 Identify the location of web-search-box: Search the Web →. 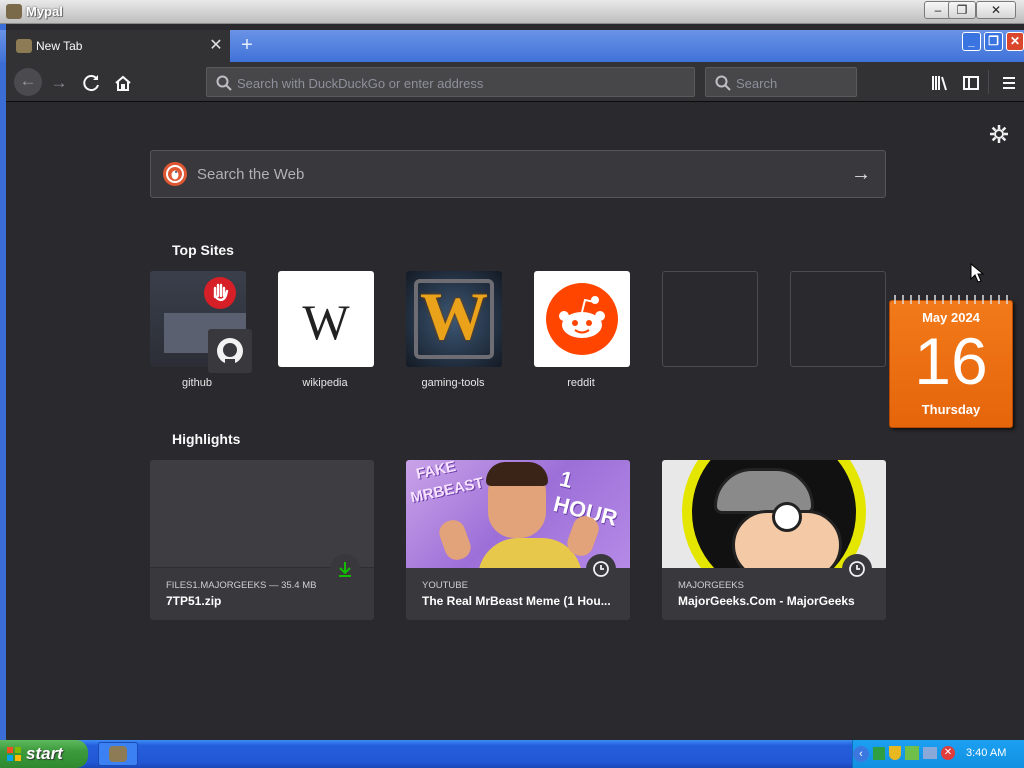
(518, 174).